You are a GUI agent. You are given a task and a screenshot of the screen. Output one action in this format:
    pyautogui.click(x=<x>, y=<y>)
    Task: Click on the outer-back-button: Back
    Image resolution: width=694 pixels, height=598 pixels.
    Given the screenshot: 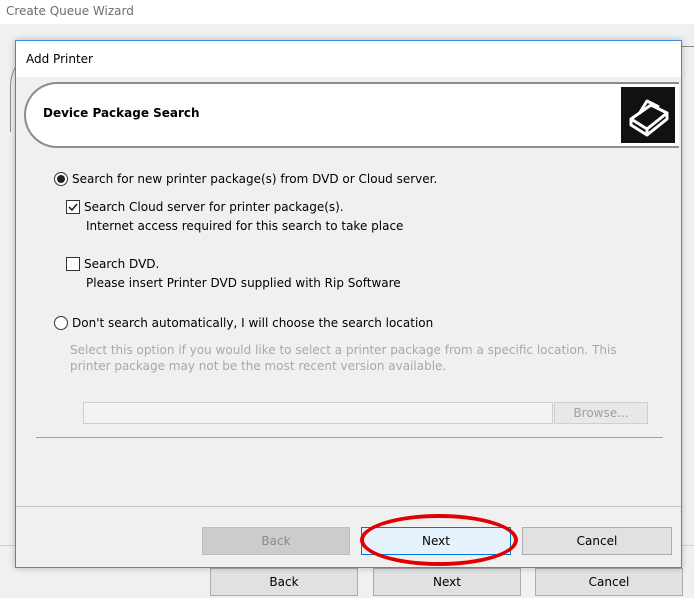 What is the action you would take?
    pyautogui.click(x=284, y=582)
    